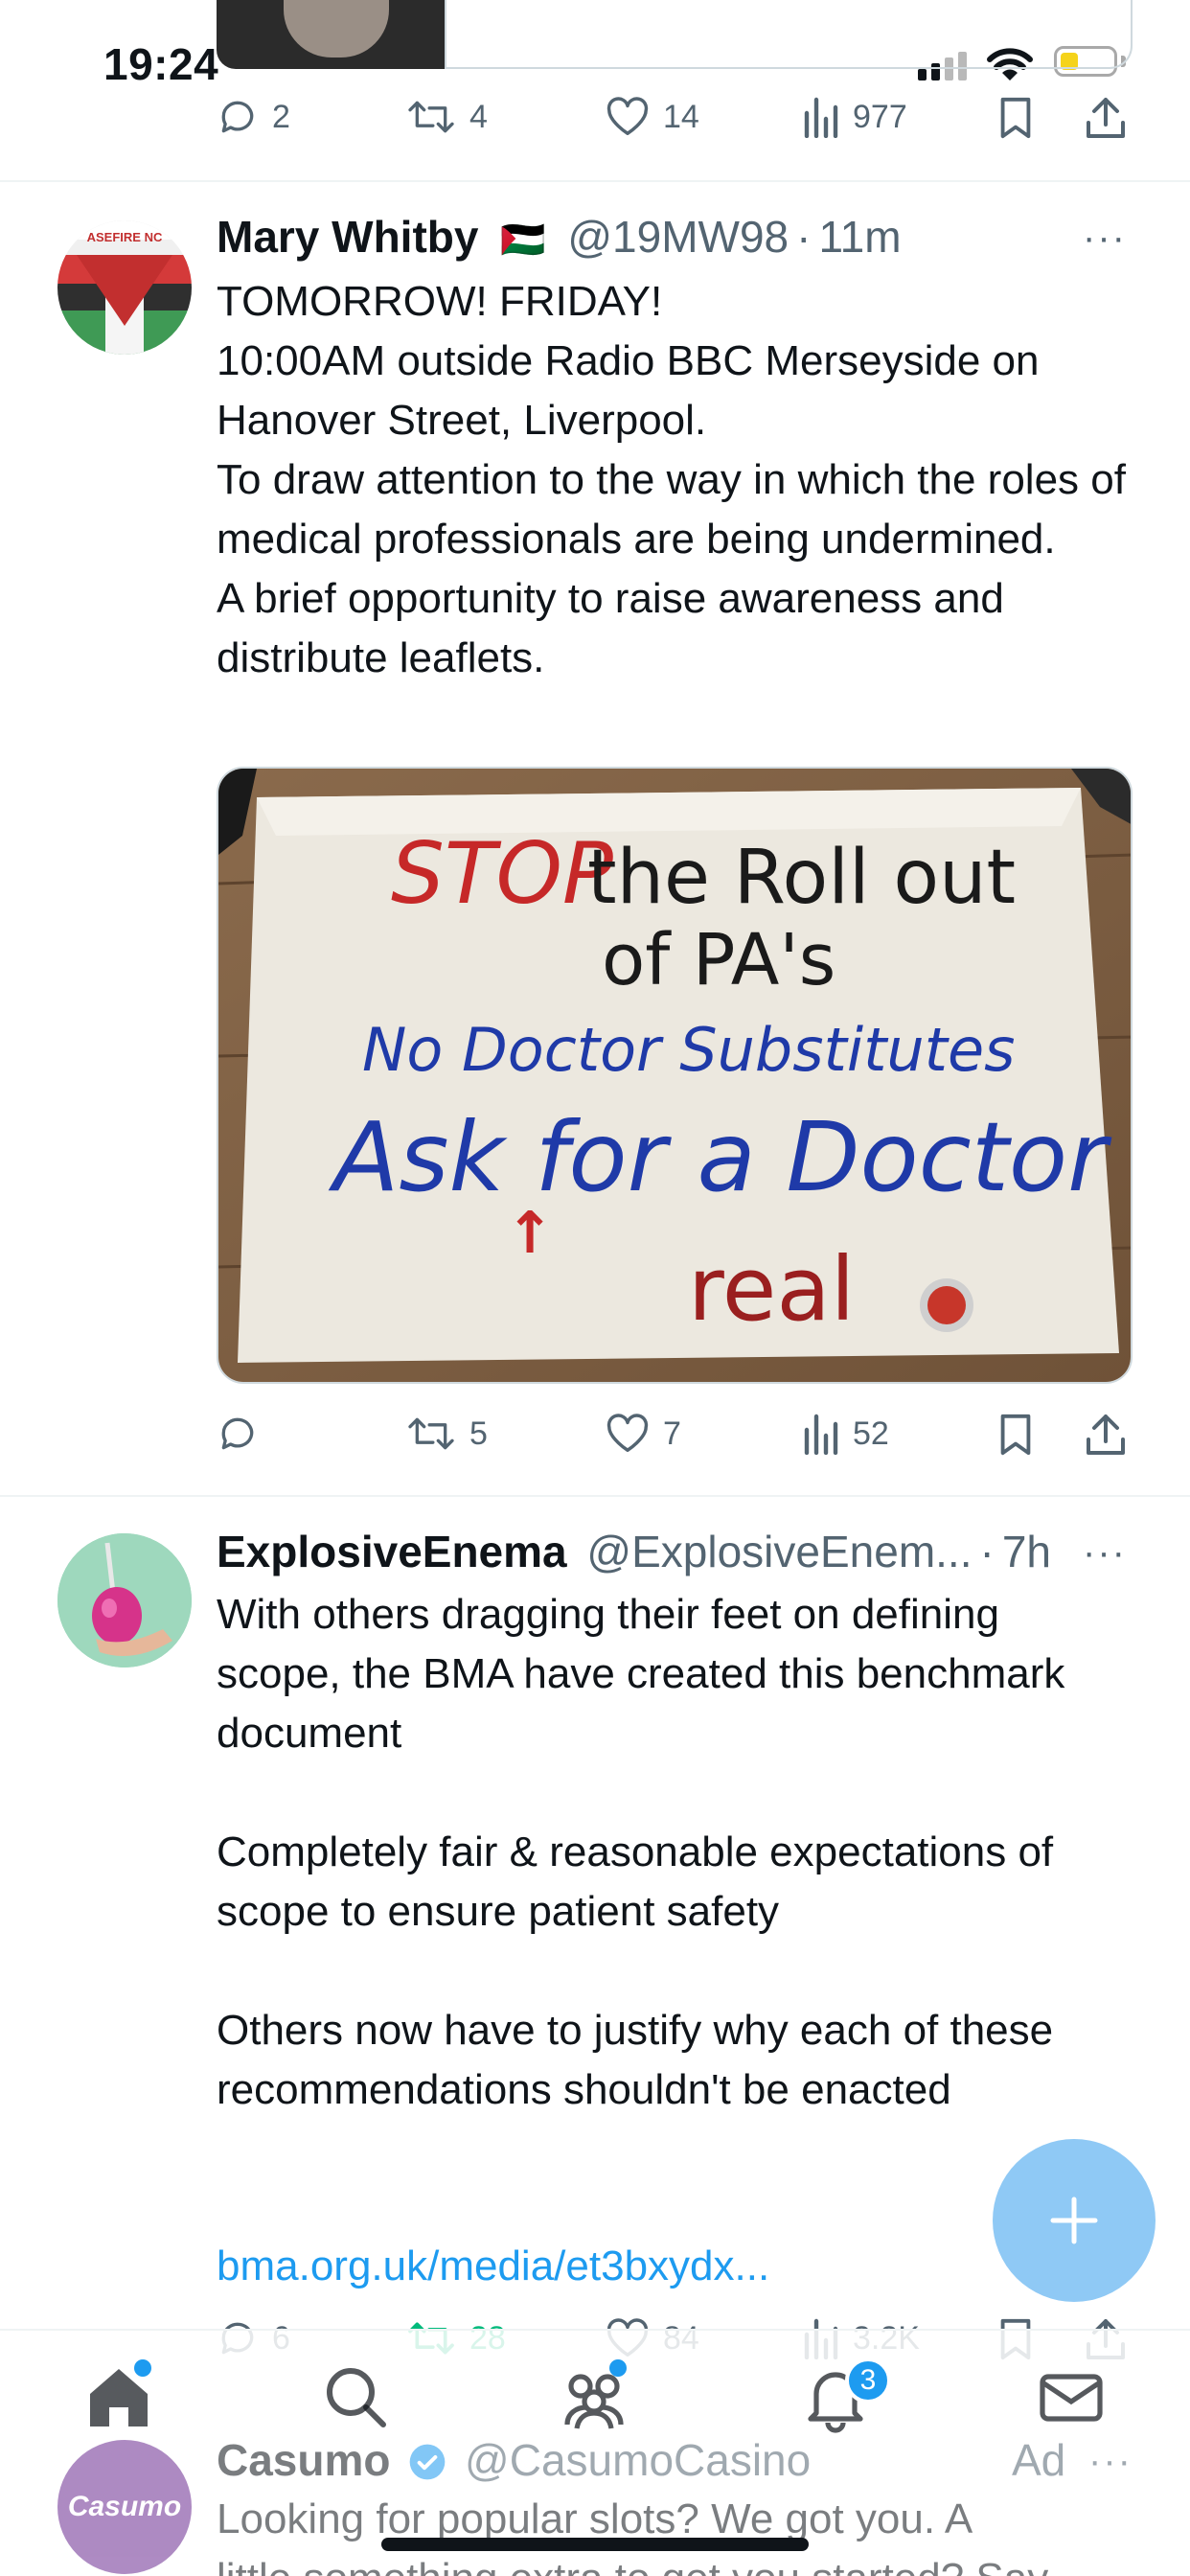 This screenshot has width=1190, height=2576. What do you see at coordinates (143, 2368) in the screenshot?
I see `home-new-dot` at bounding box center [143, 2368].